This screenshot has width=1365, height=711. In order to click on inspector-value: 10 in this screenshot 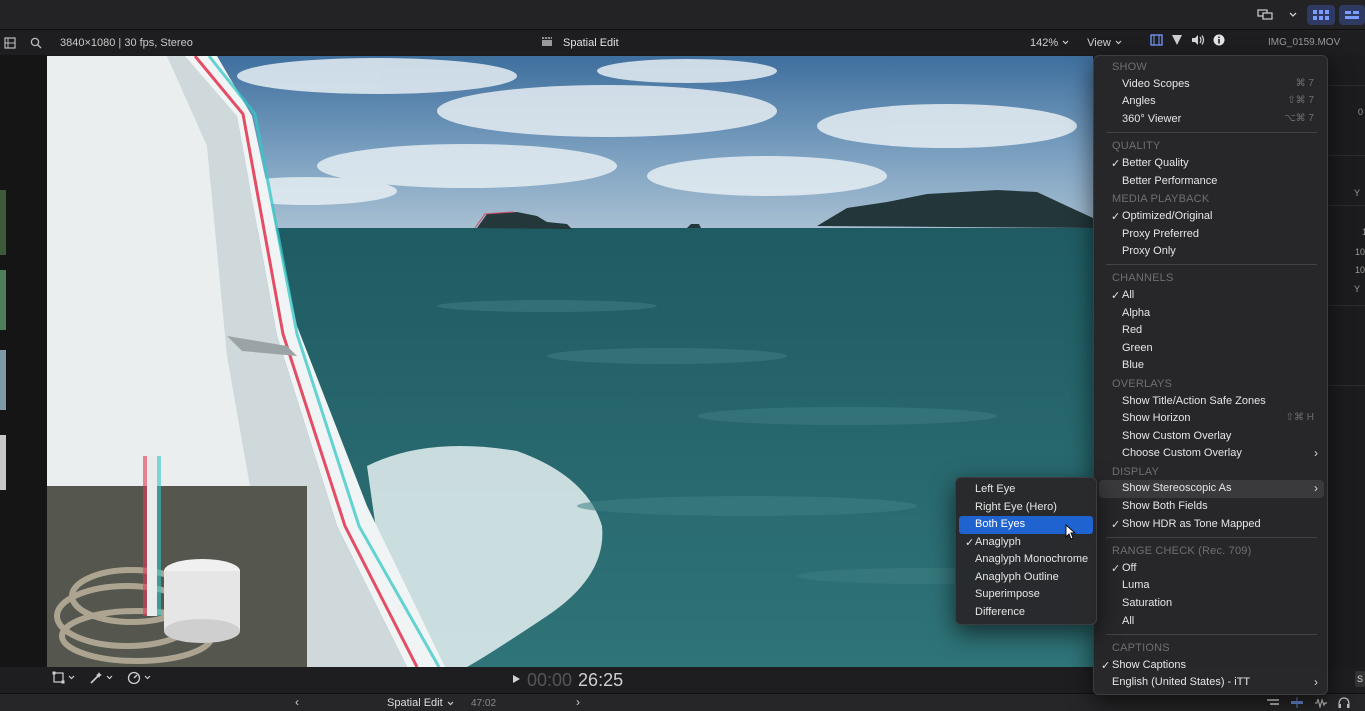, I will do `click(1360, 270)`.